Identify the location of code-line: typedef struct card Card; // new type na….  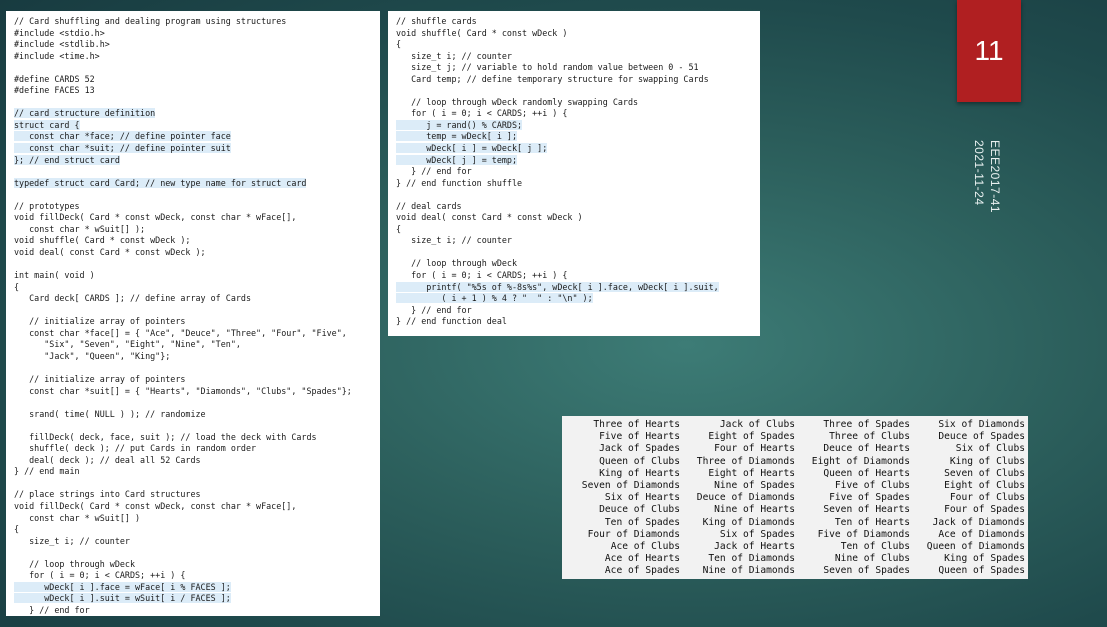
(194, 183).